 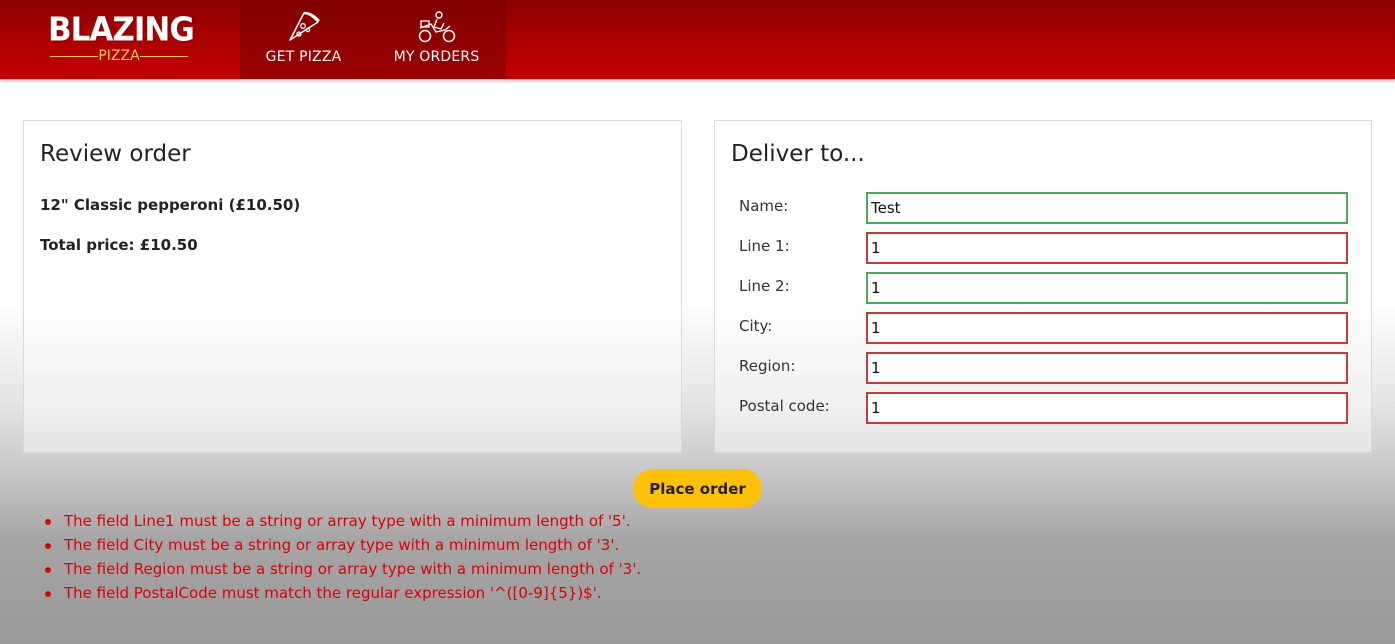 I want to click on review-order-title: Review order, so click(x=115, y=154).